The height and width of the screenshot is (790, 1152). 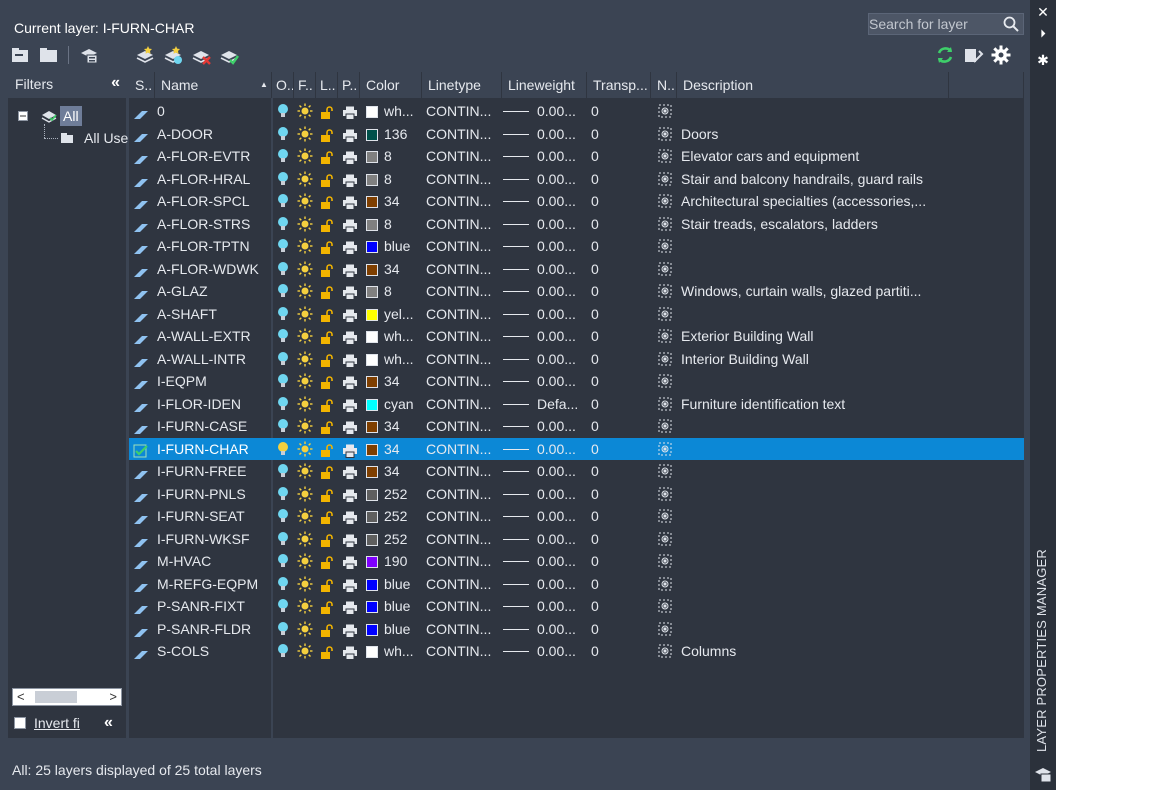 What do you see at coordinates (934, 24) in the screenshot?
I see `search-input` at bounding box center [934, 24].